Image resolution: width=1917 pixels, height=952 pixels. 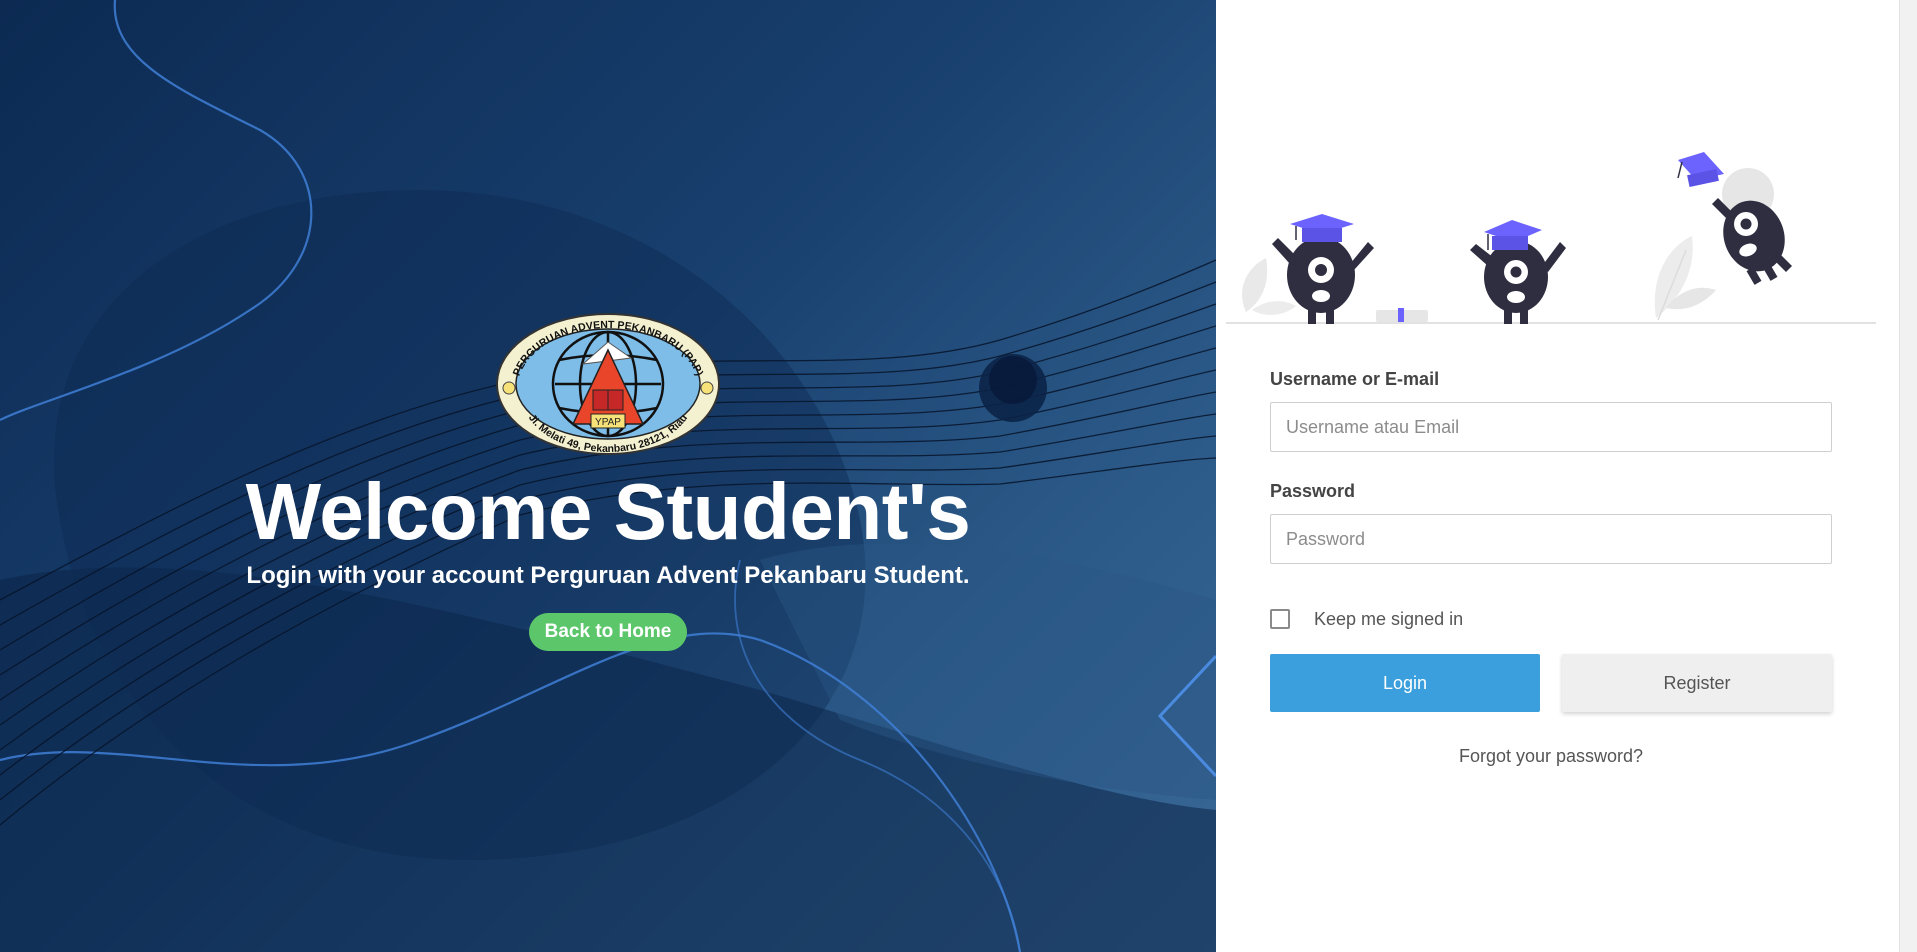 I want to click on welcome-title: Welcome Student's, so click(x=608, y=511).